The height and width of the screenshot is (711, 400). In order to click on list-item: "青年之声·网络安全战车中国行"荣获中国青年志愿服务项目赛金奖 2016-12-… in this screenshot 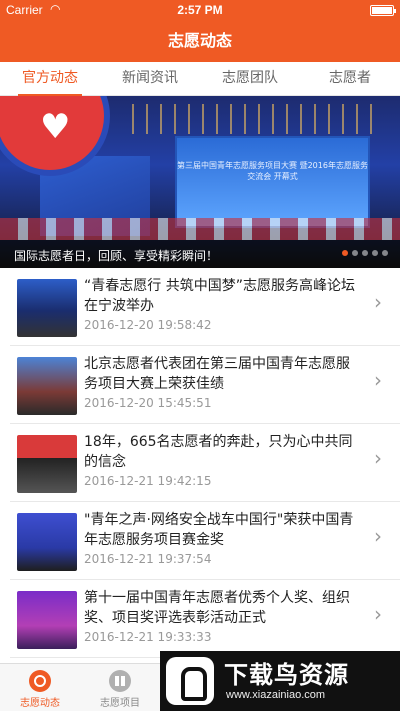, I will do `click(205, 541)`.